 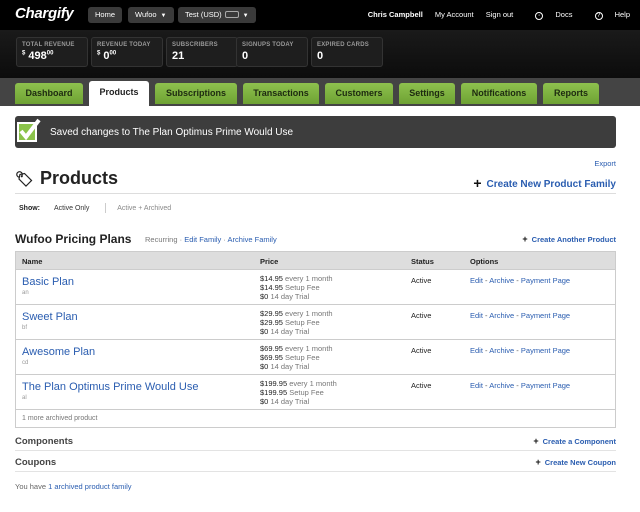 I want to click on stat-amount: 0, so click(x=320, y=56).